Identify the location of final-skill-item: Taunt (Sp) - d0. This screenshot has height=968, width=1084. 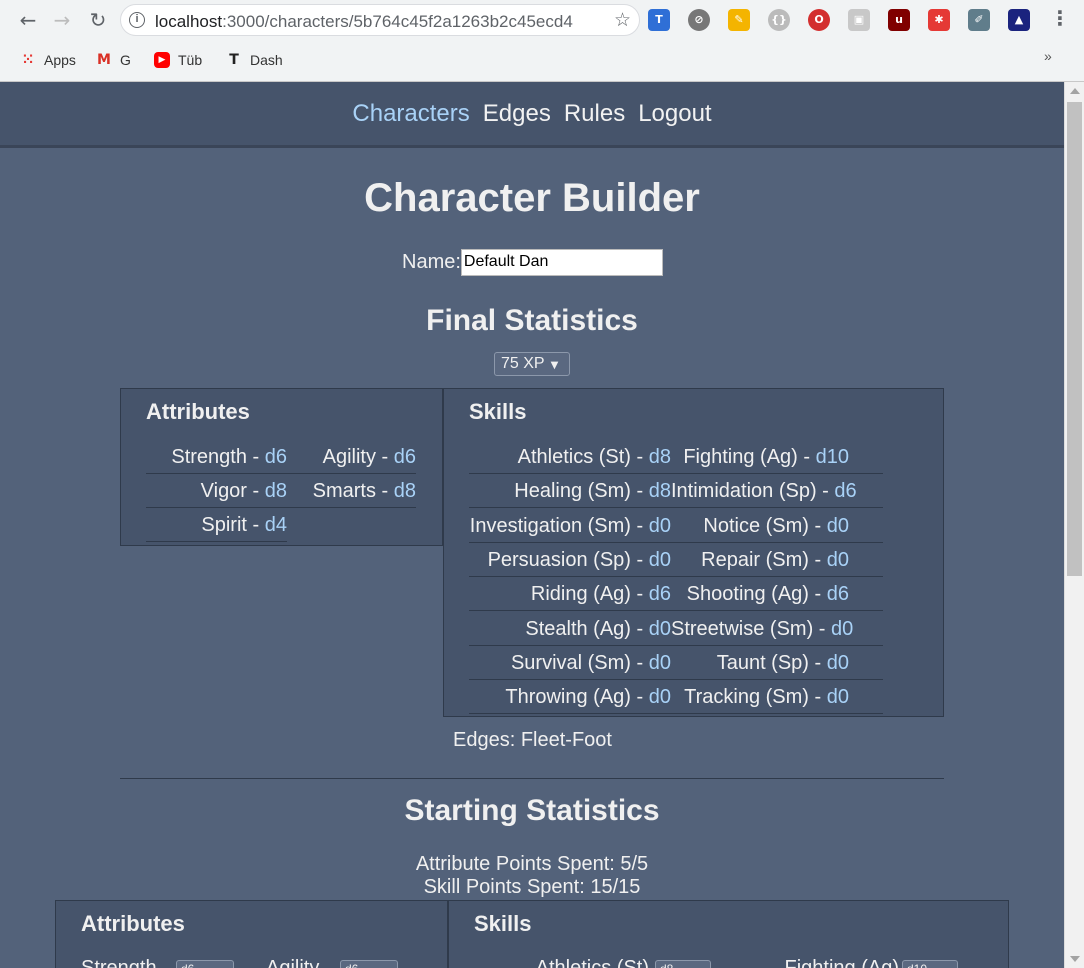
(777, 663).